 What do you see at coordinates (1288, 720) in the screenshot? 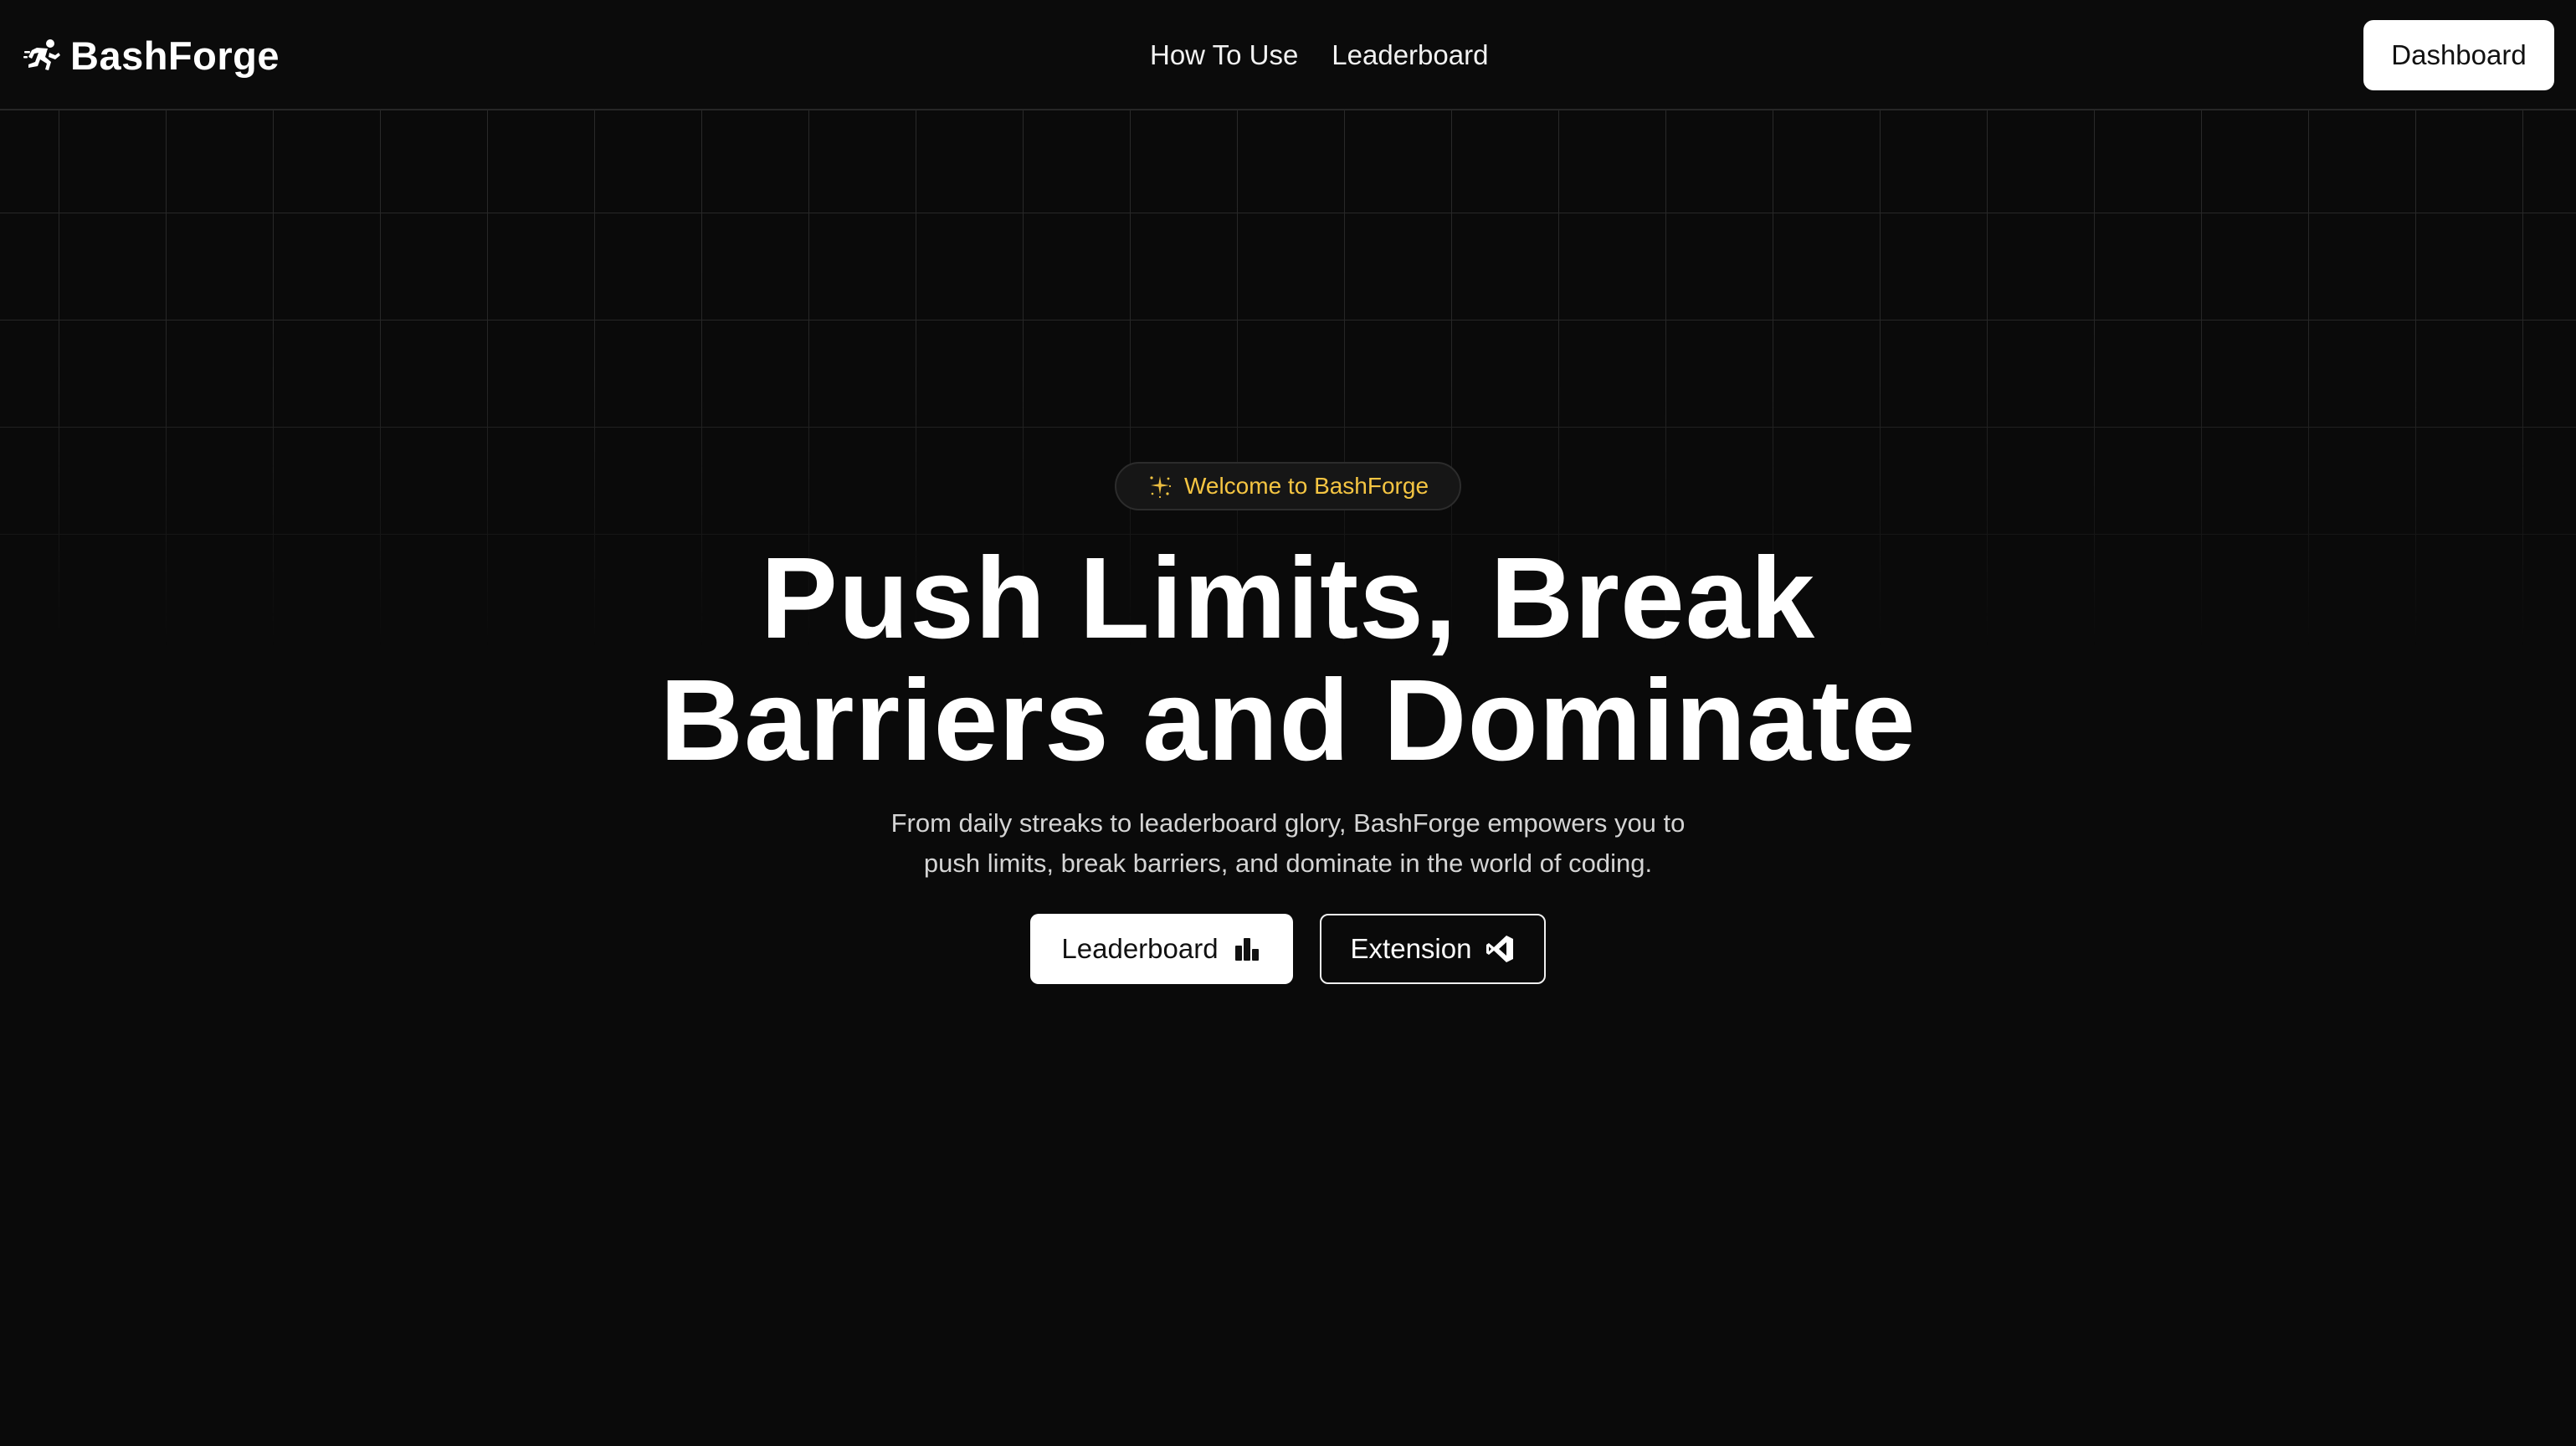
I see `hero-headline-line-2: Barriers and Dominate` at bounding box center [1288, 720].